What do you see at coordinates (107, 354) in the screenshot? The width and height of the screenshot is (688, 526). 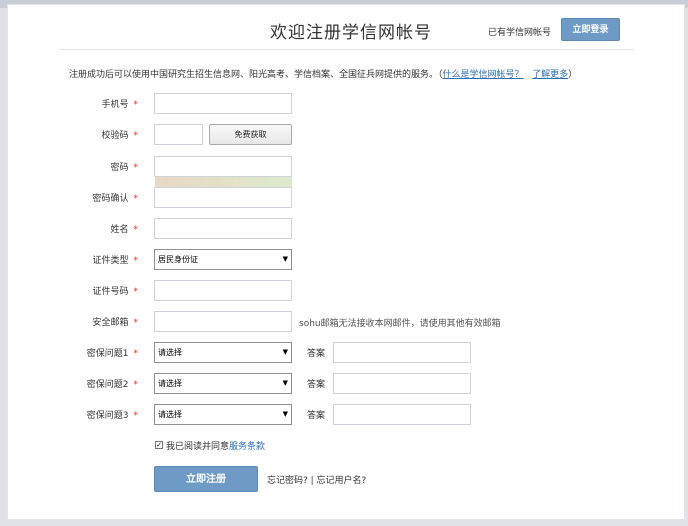 I see `q1-label-text: 密保问题1` at bounding box center [107, 354].